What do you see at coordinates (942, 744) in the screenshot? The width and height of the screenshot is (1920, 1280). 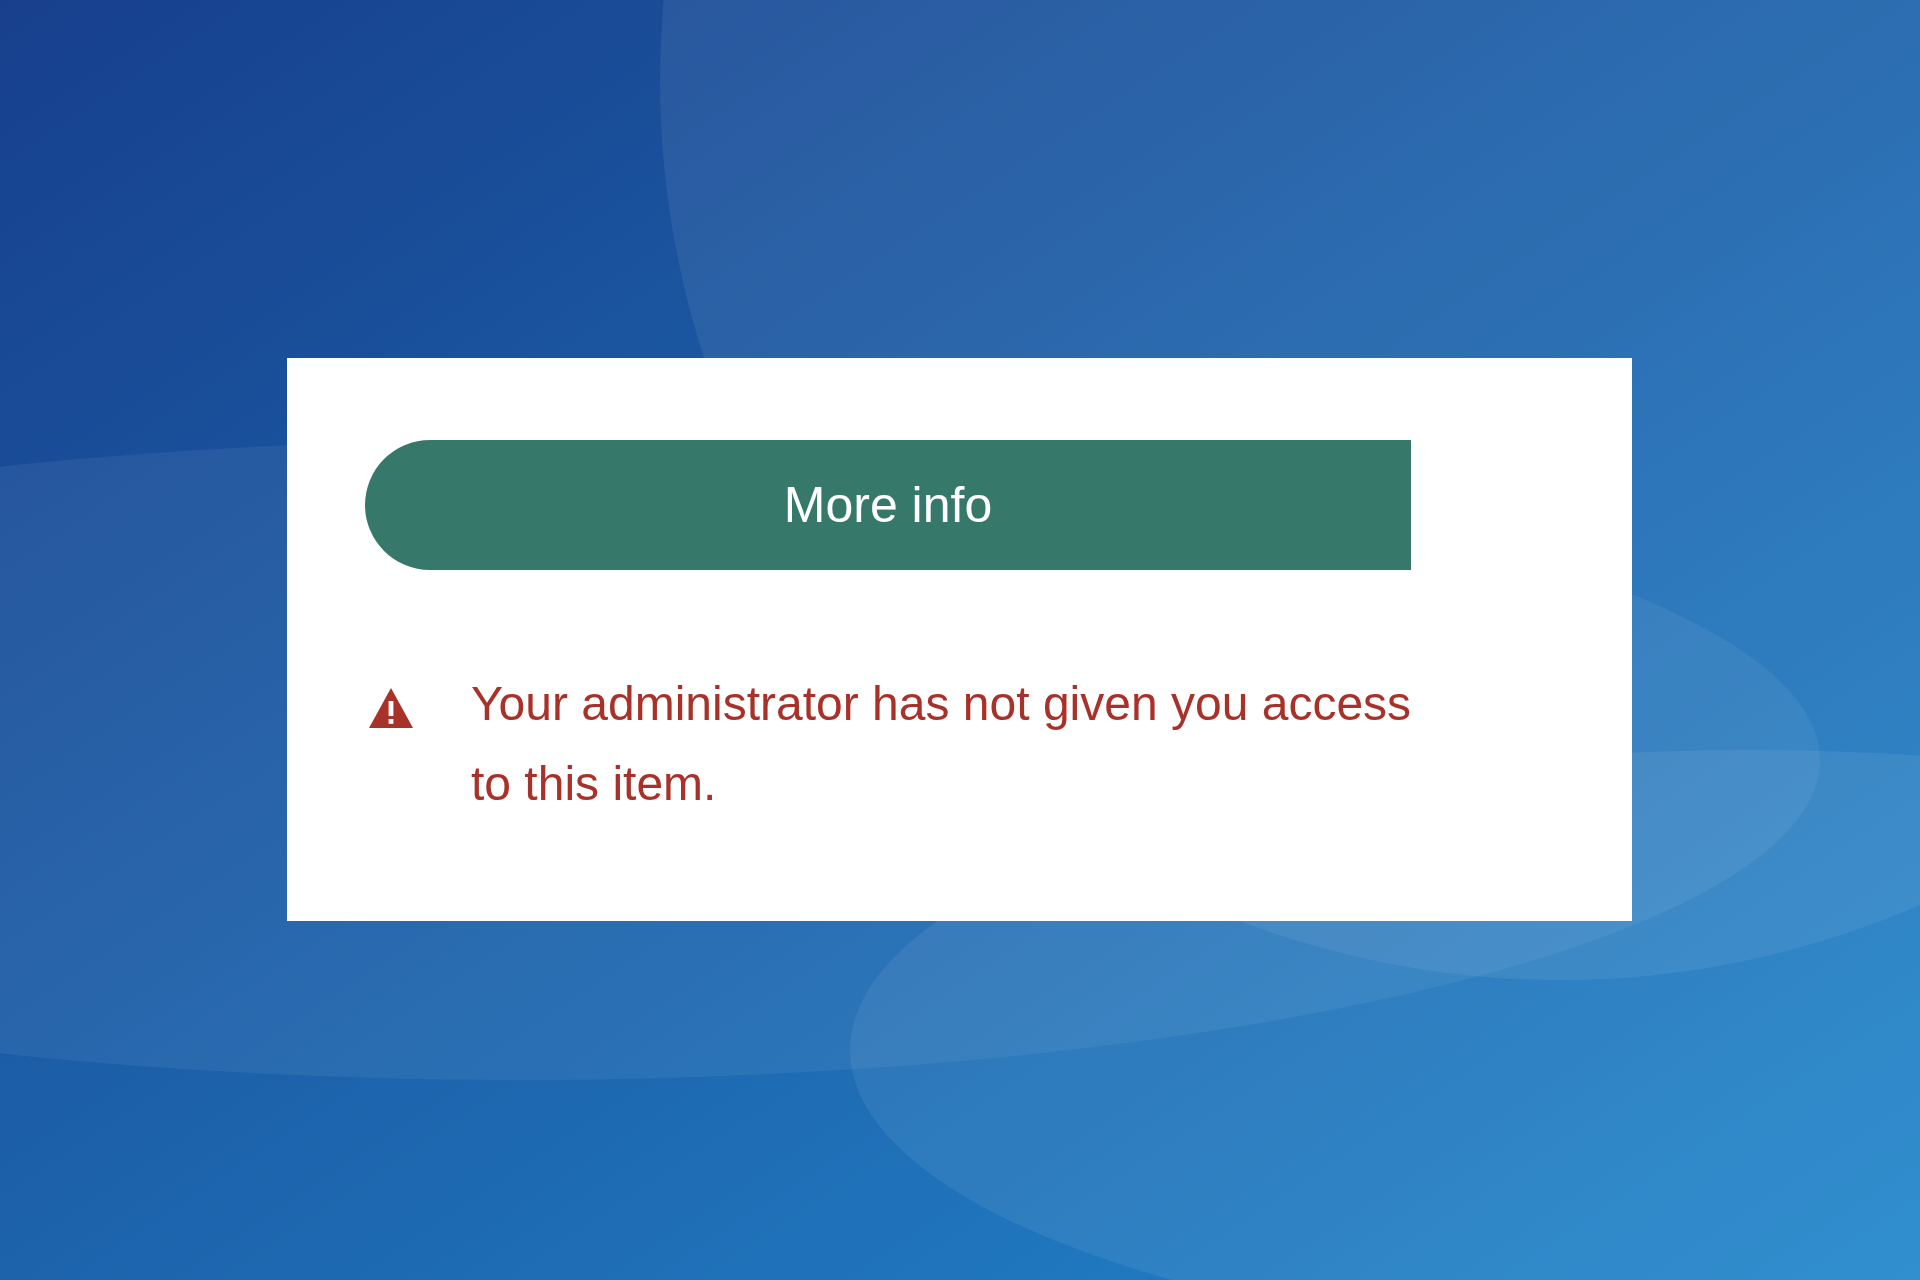 I see `warning-message: Your administrator has not given you access to this item.` at bounding box center [942, 744].